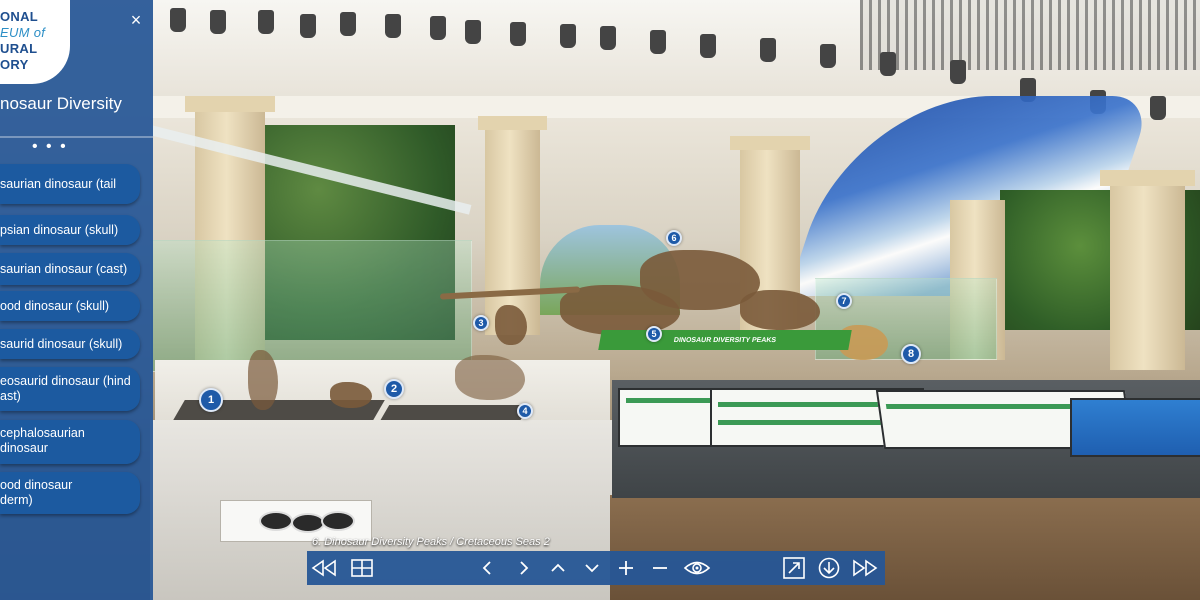 The height and width of the screenshot is (600, 1200). What do you see at coordinates (61, 343) in the screenshot?
I see `sidebar-item-label: saurid dinosaur (skull)` at bounding box center [61, 343].